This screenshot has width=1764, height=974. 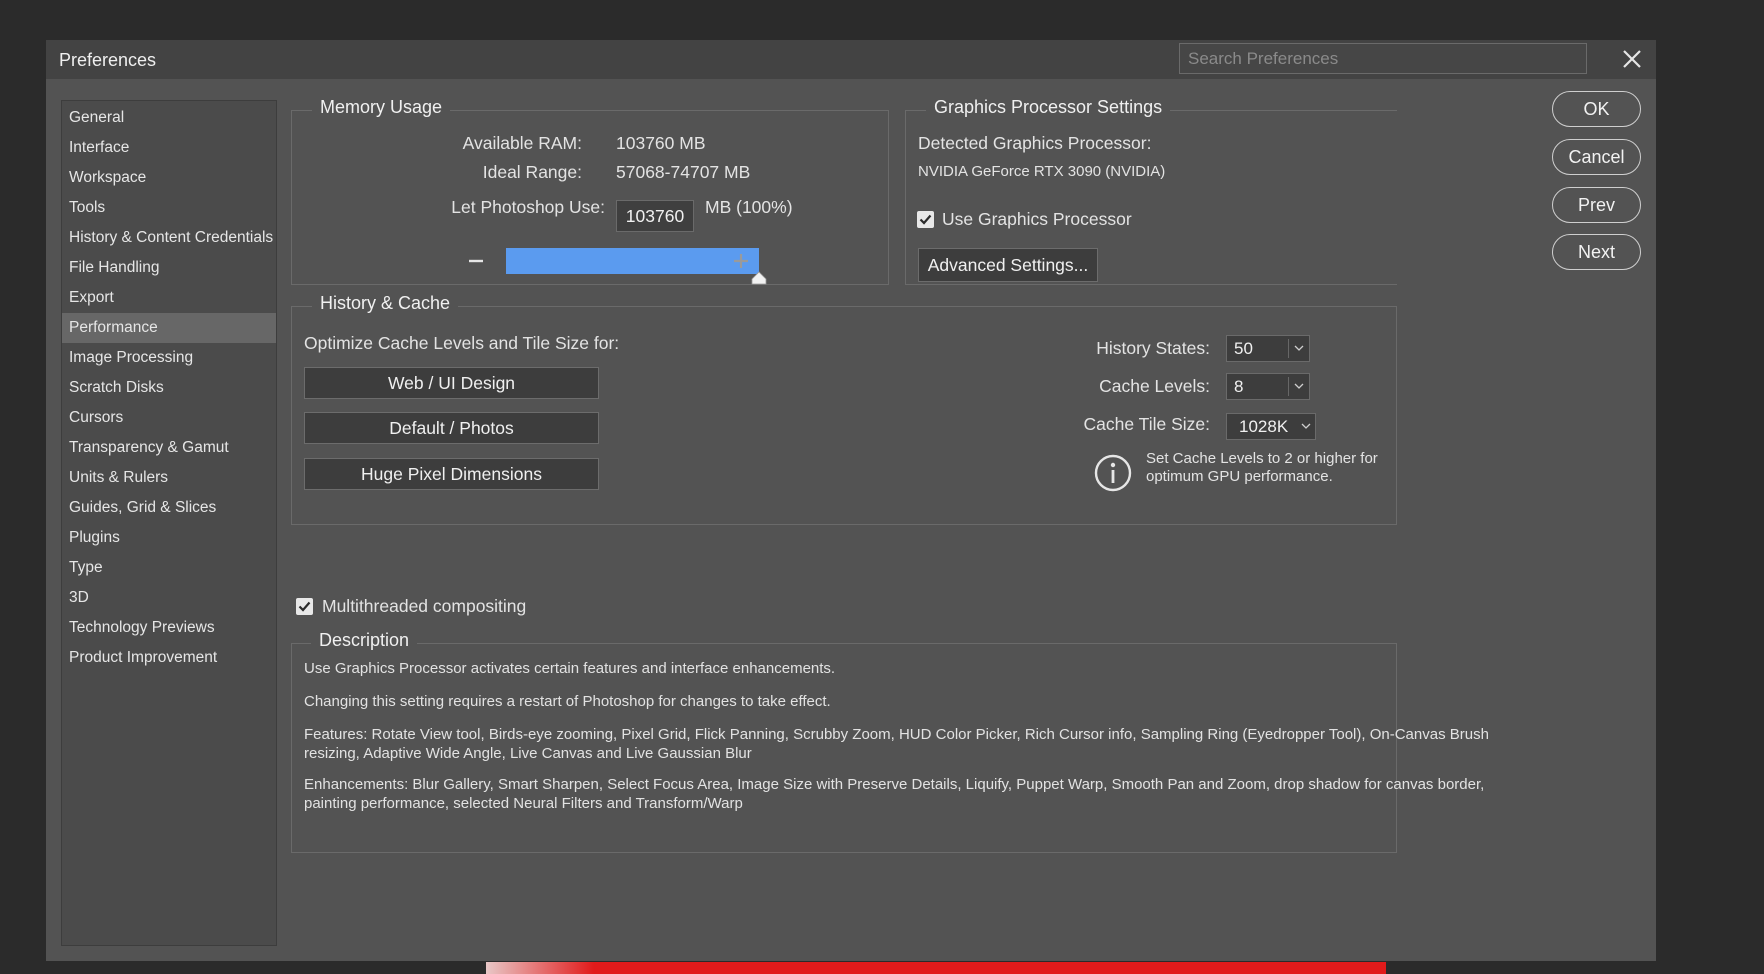 What do you see at coordinates (1153, 348) in the screenshot?
I see `history-states-label: History States:` at bounding box center [1153, 348].